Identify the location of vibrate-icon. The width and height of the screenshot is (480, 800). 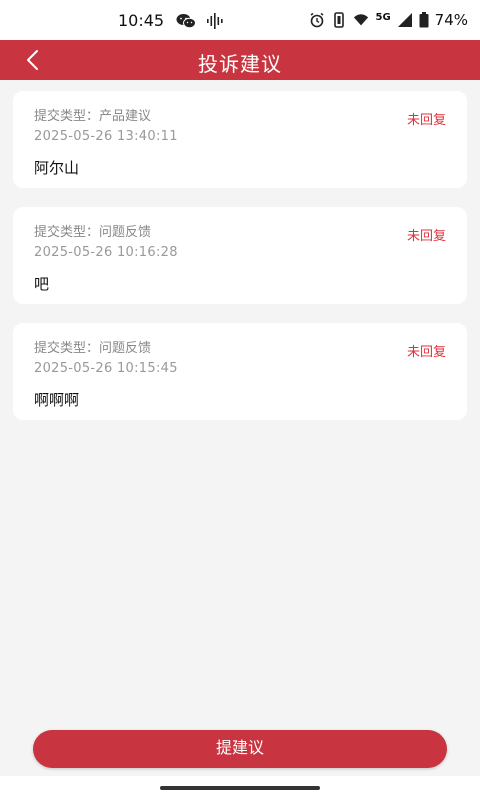
(339, 20).